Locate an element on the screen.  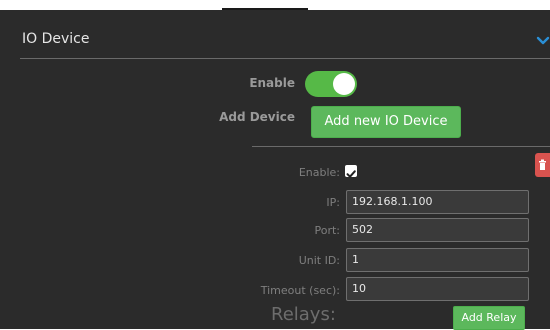
checkmark-icon is located at coordinates (351, 174).